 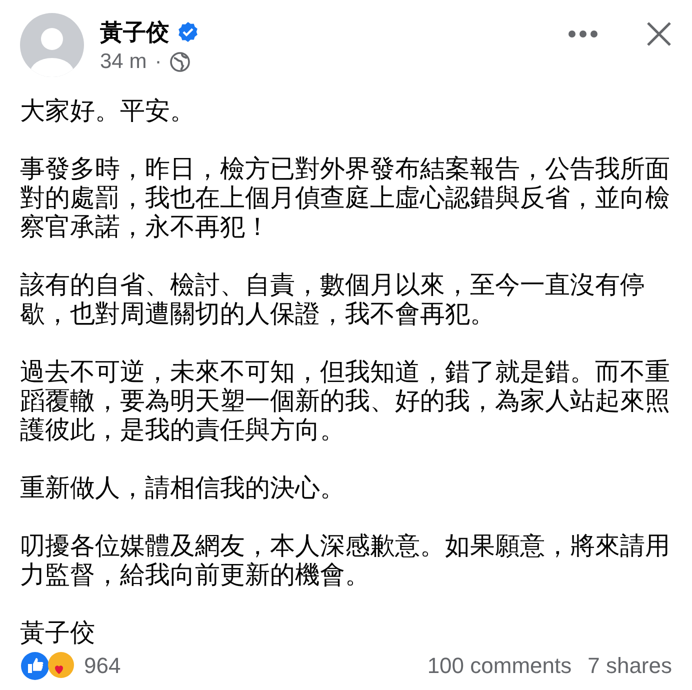 I want to click on post-time: 34 m, so click(x=123, y=62).